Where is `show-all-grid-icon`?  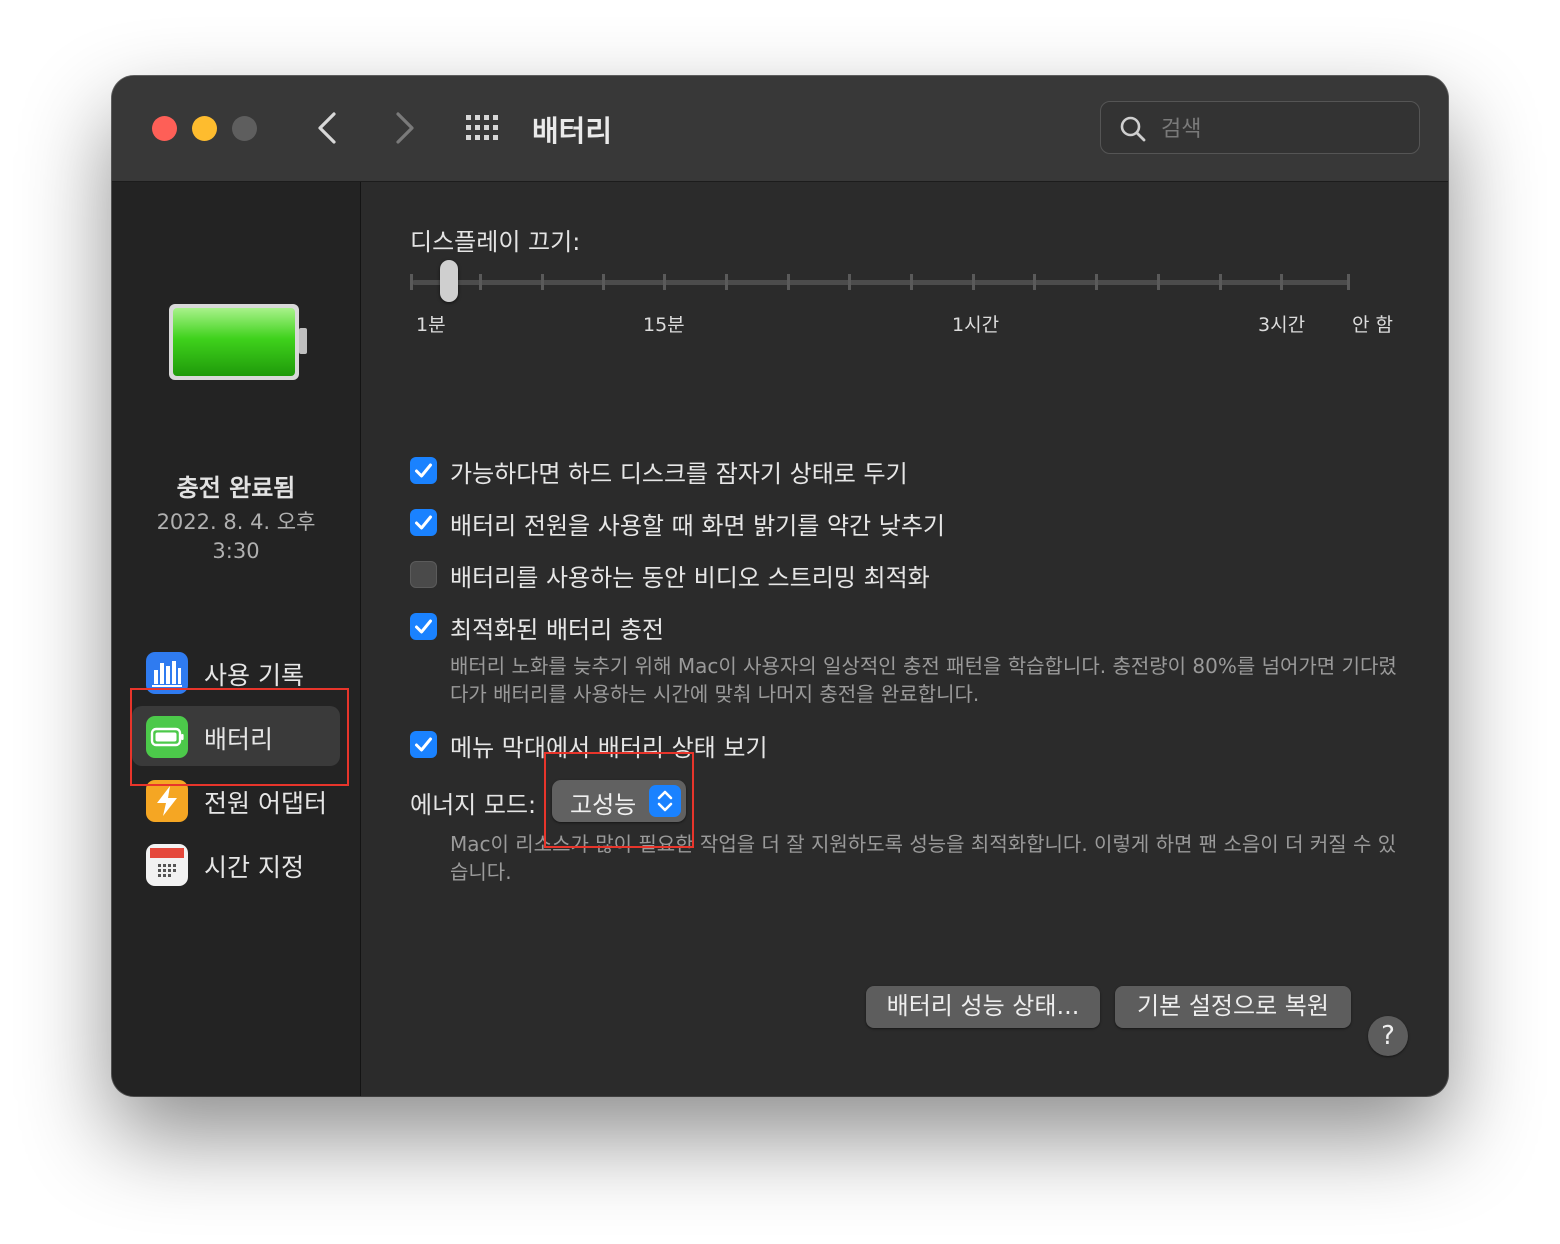
show-all-grid-icon is located at coordinates (484, 128).